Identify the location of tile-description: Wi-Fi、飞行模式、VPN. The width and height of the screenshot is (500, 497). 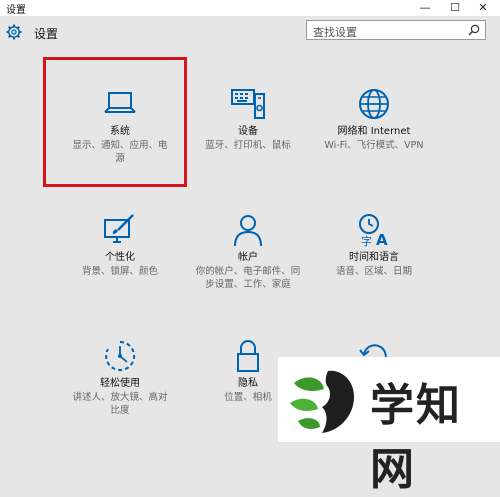
(374, 145).